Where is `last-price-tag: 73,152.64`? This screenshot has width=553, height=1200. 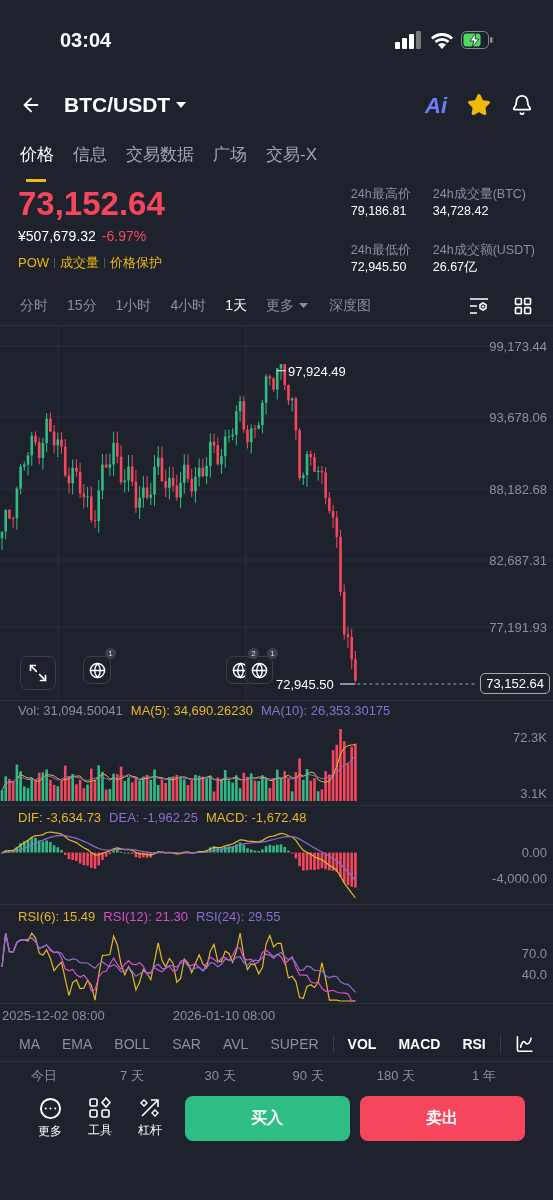
last-price-tag: 73,152.64 is located at coordinates (515, 683).